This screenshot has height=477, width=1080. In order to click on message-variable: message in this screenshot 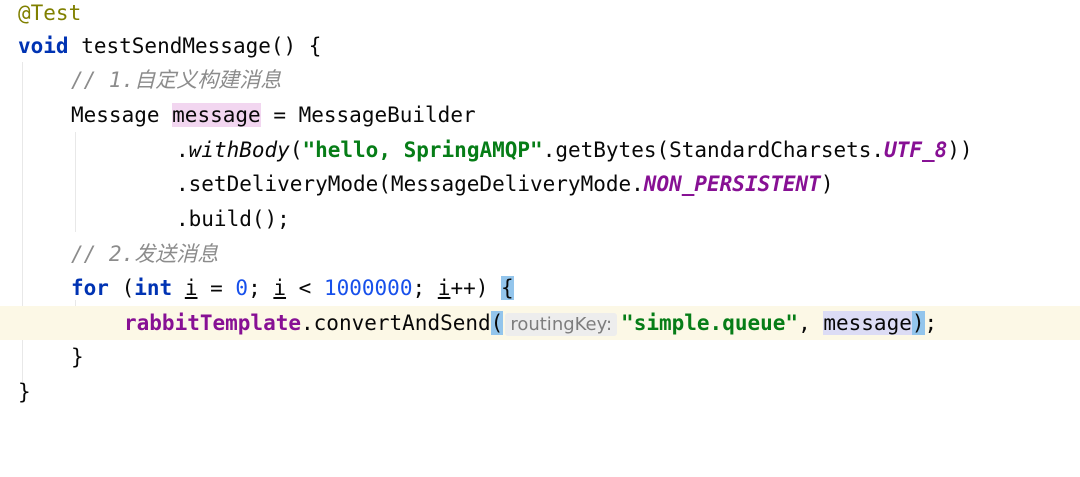, I will do `click(216, 115)`.